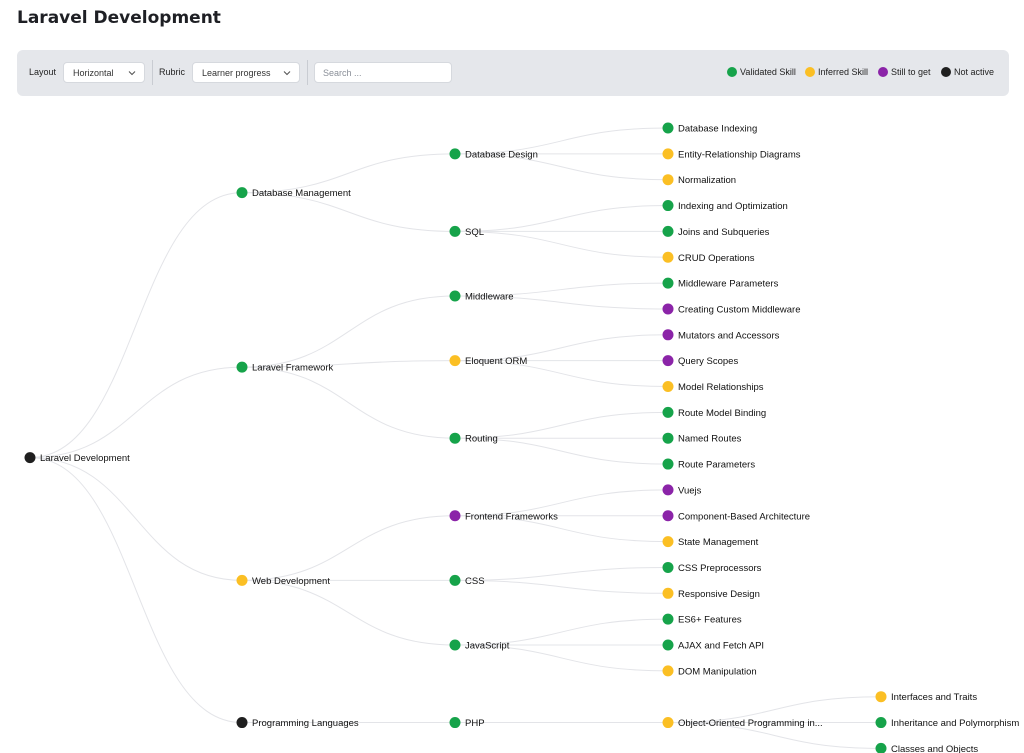  Describe the element at coordinates (501, 154) in the screenshot. I see `node-label: Database Design` at that location.